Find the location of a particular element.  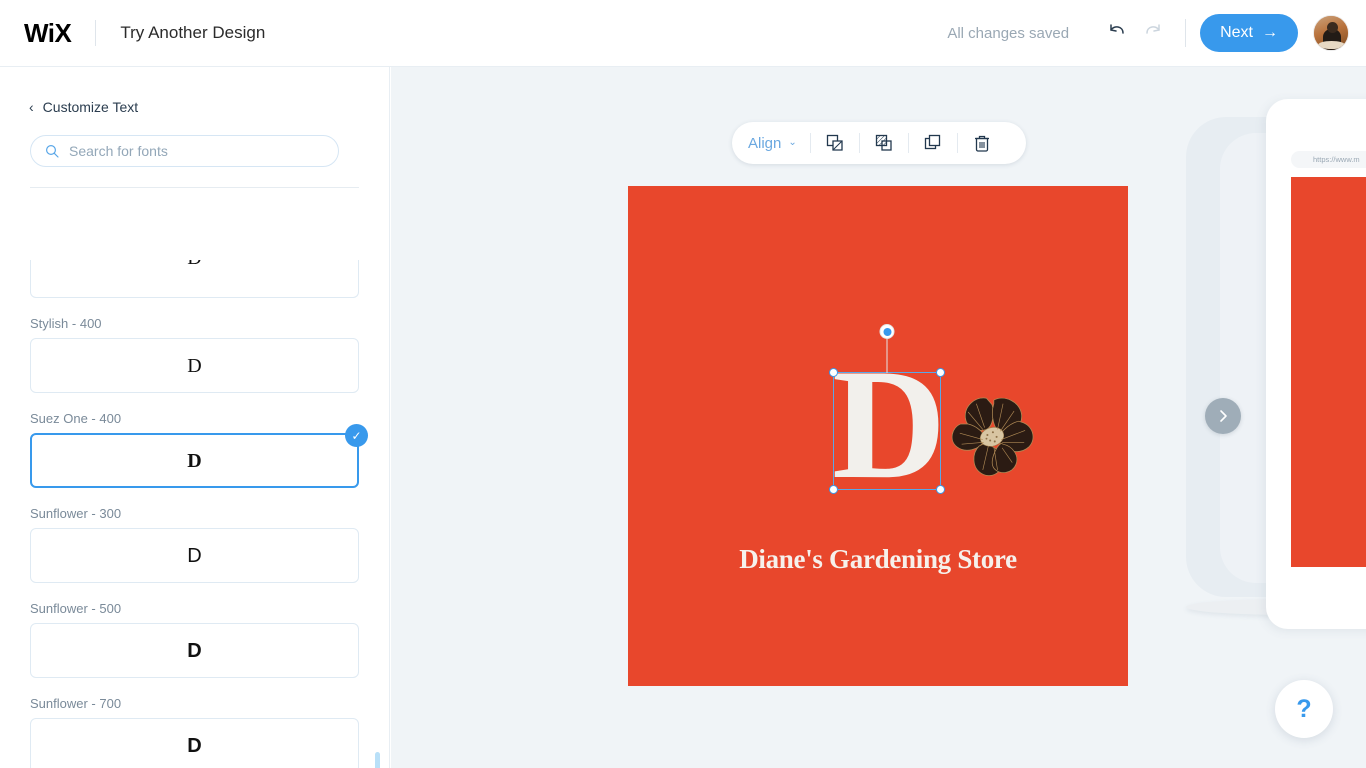

arrow-right-icon: → is located at coordinates (1270, 32).